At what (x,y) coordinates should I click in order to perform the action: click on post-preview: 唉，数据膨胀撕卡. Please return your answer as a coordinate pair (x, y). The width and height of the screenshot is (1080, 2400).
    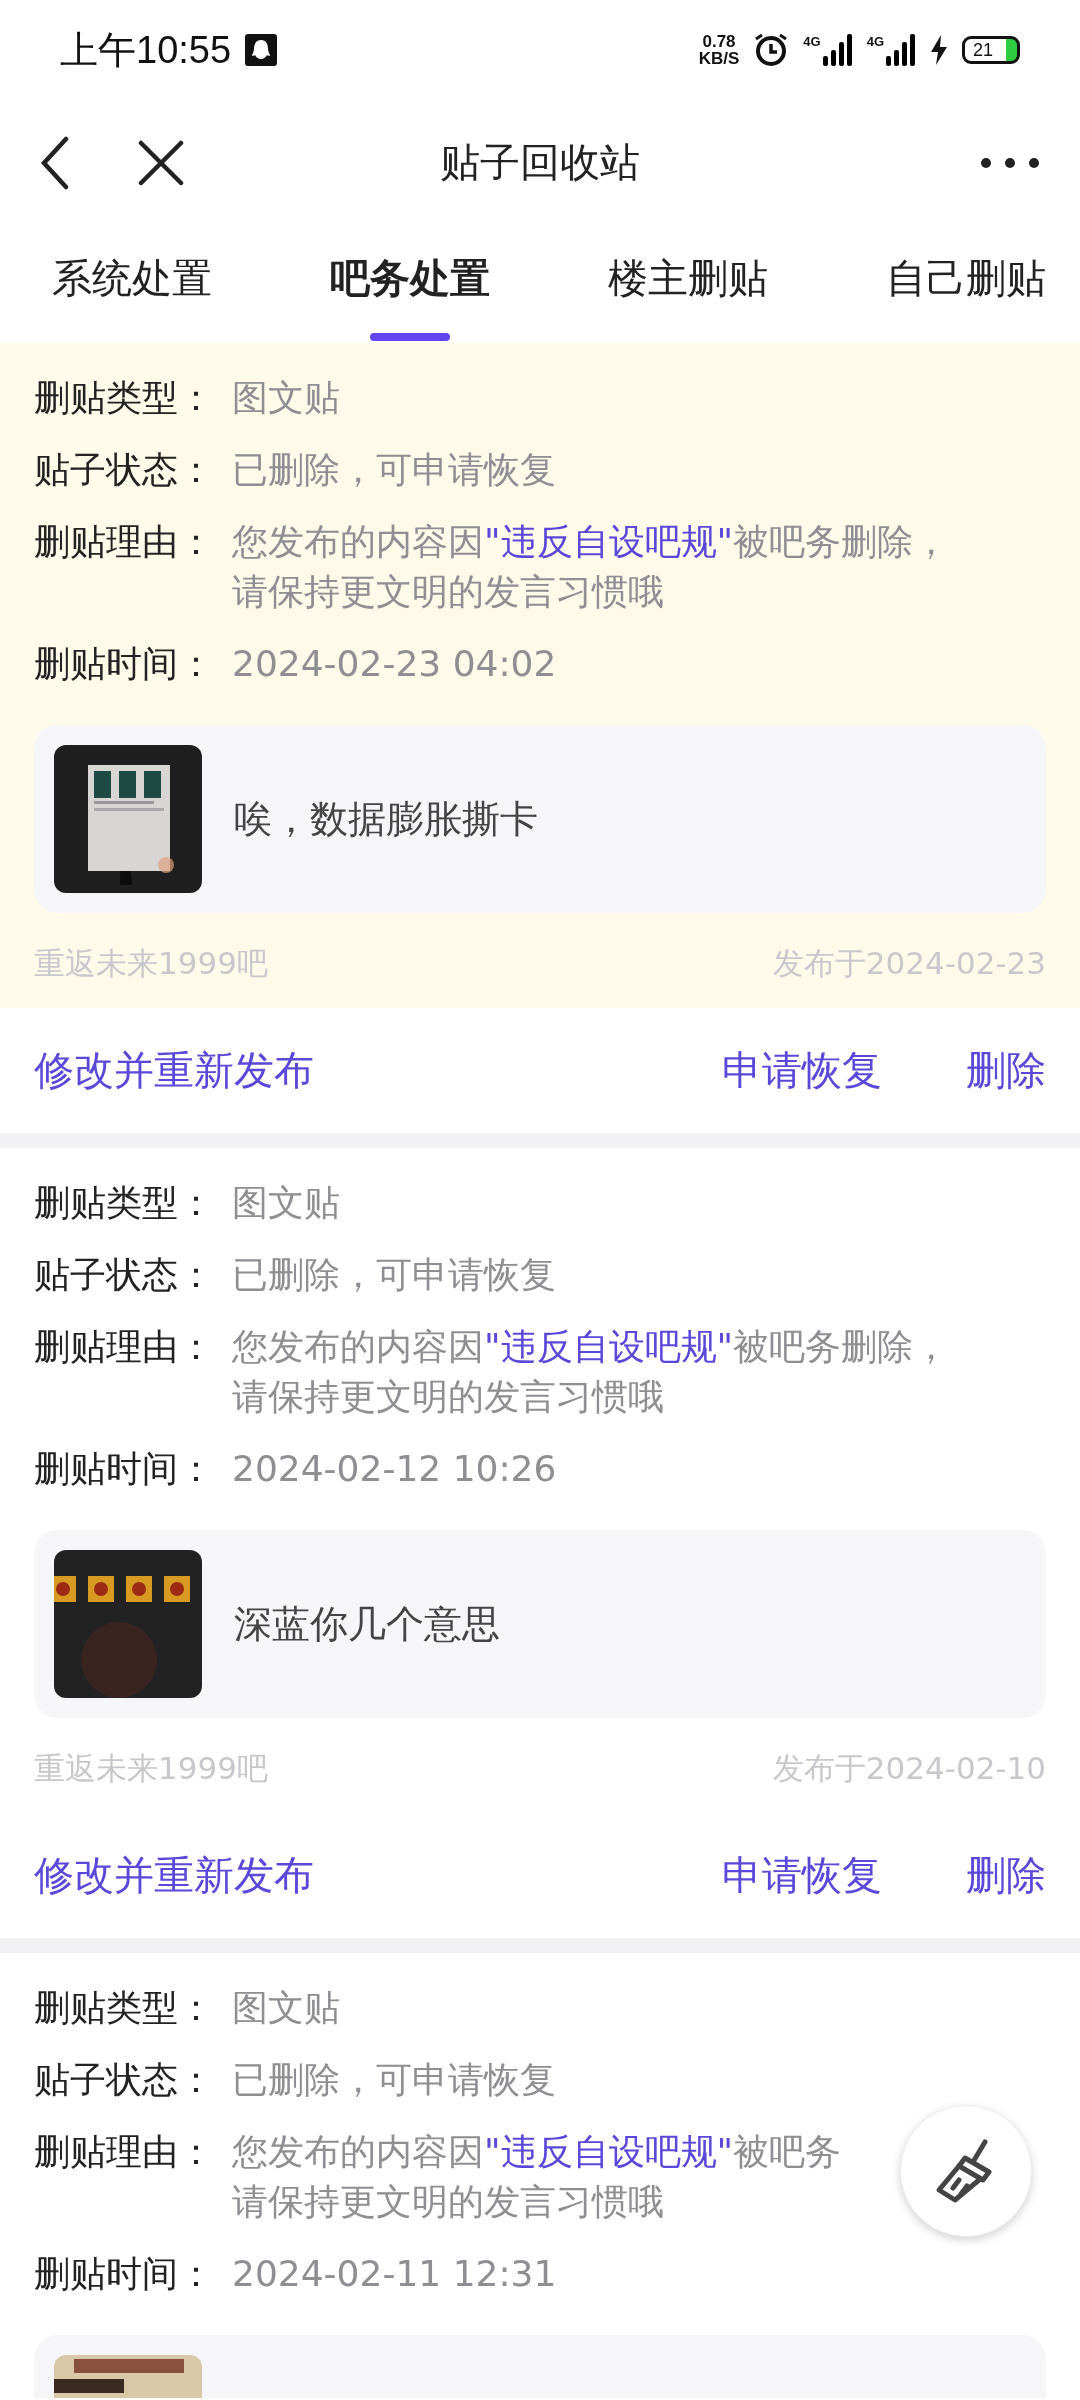
    Looking at the image, I should click on (540, 819).